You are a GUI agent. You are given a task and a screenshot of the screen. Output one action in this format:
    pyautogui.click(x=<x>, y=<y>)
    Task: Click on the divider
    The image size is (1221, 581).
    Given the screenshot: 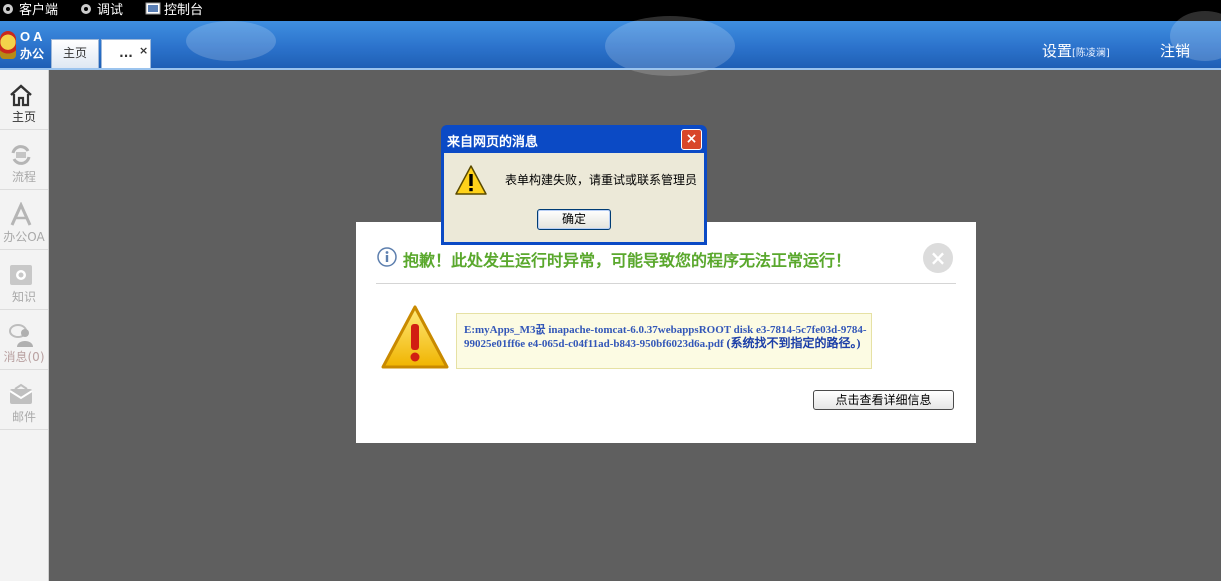 What is the action you would take?
    pyautogui.click(x=666, y=283)
    